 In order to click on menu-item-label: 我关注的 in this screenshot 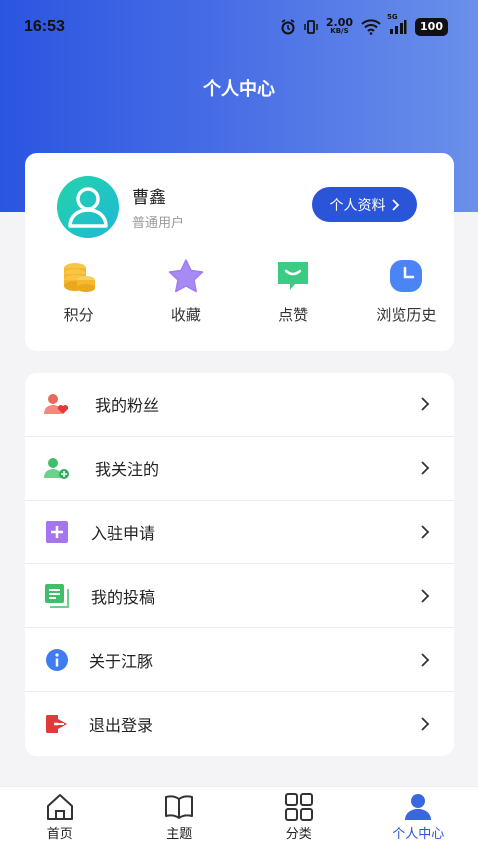, I will do `click(127, 470)`.